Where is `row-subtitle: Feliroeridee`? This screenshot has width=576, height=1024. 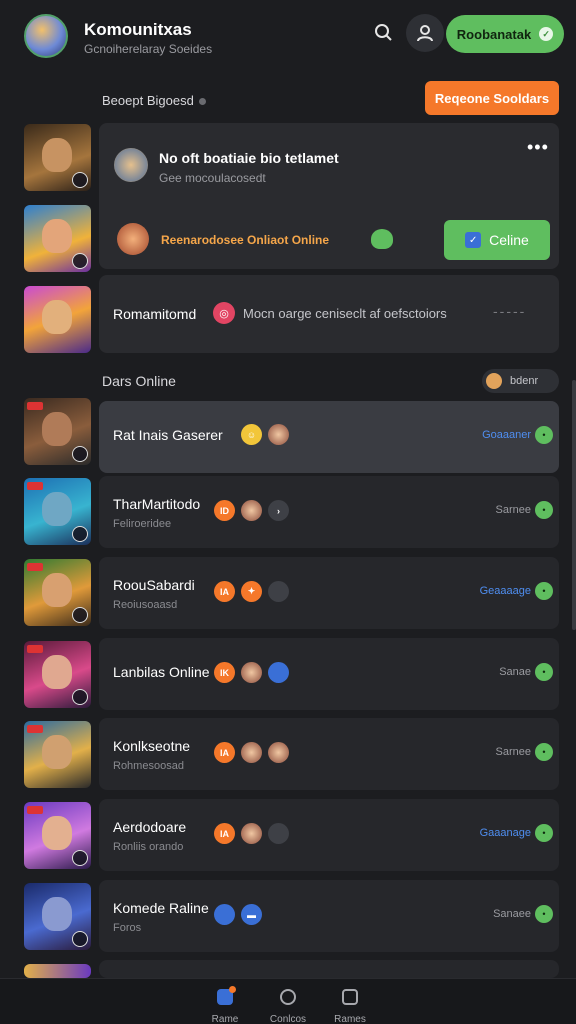
row-subtitle: Feliroeridee is located at coordinates (142, 524).